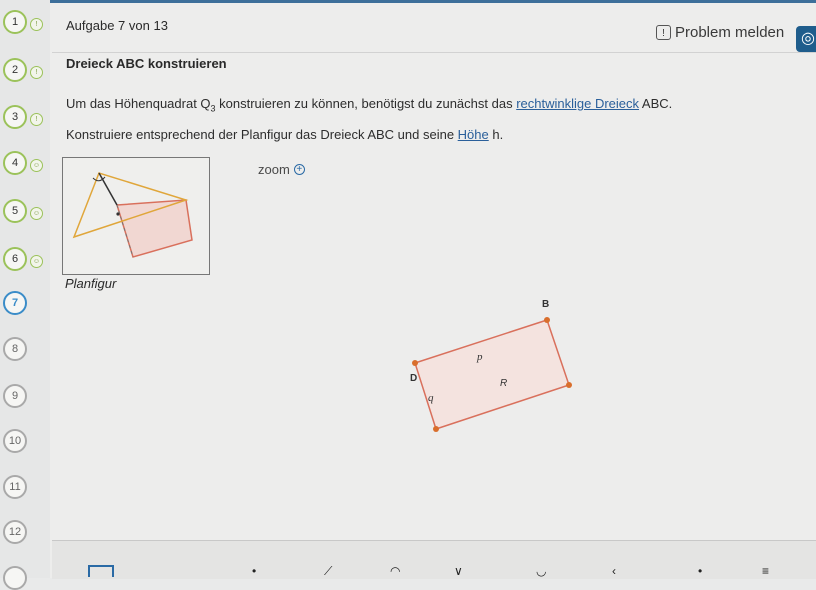 This screenshot has width=816, height=590. I want to click on task-button-9: 9, so click(15, 396).